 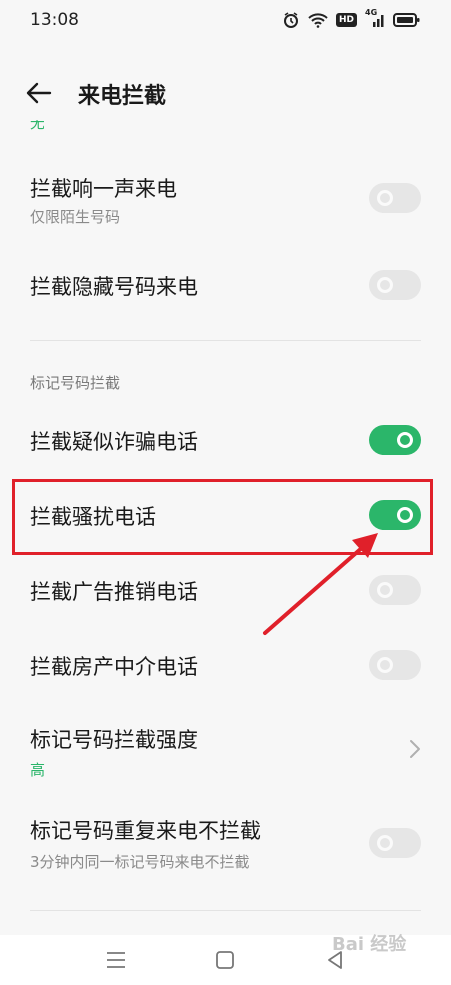 I want to click on status-icons: HD 4G, so click(x=351, y=18).